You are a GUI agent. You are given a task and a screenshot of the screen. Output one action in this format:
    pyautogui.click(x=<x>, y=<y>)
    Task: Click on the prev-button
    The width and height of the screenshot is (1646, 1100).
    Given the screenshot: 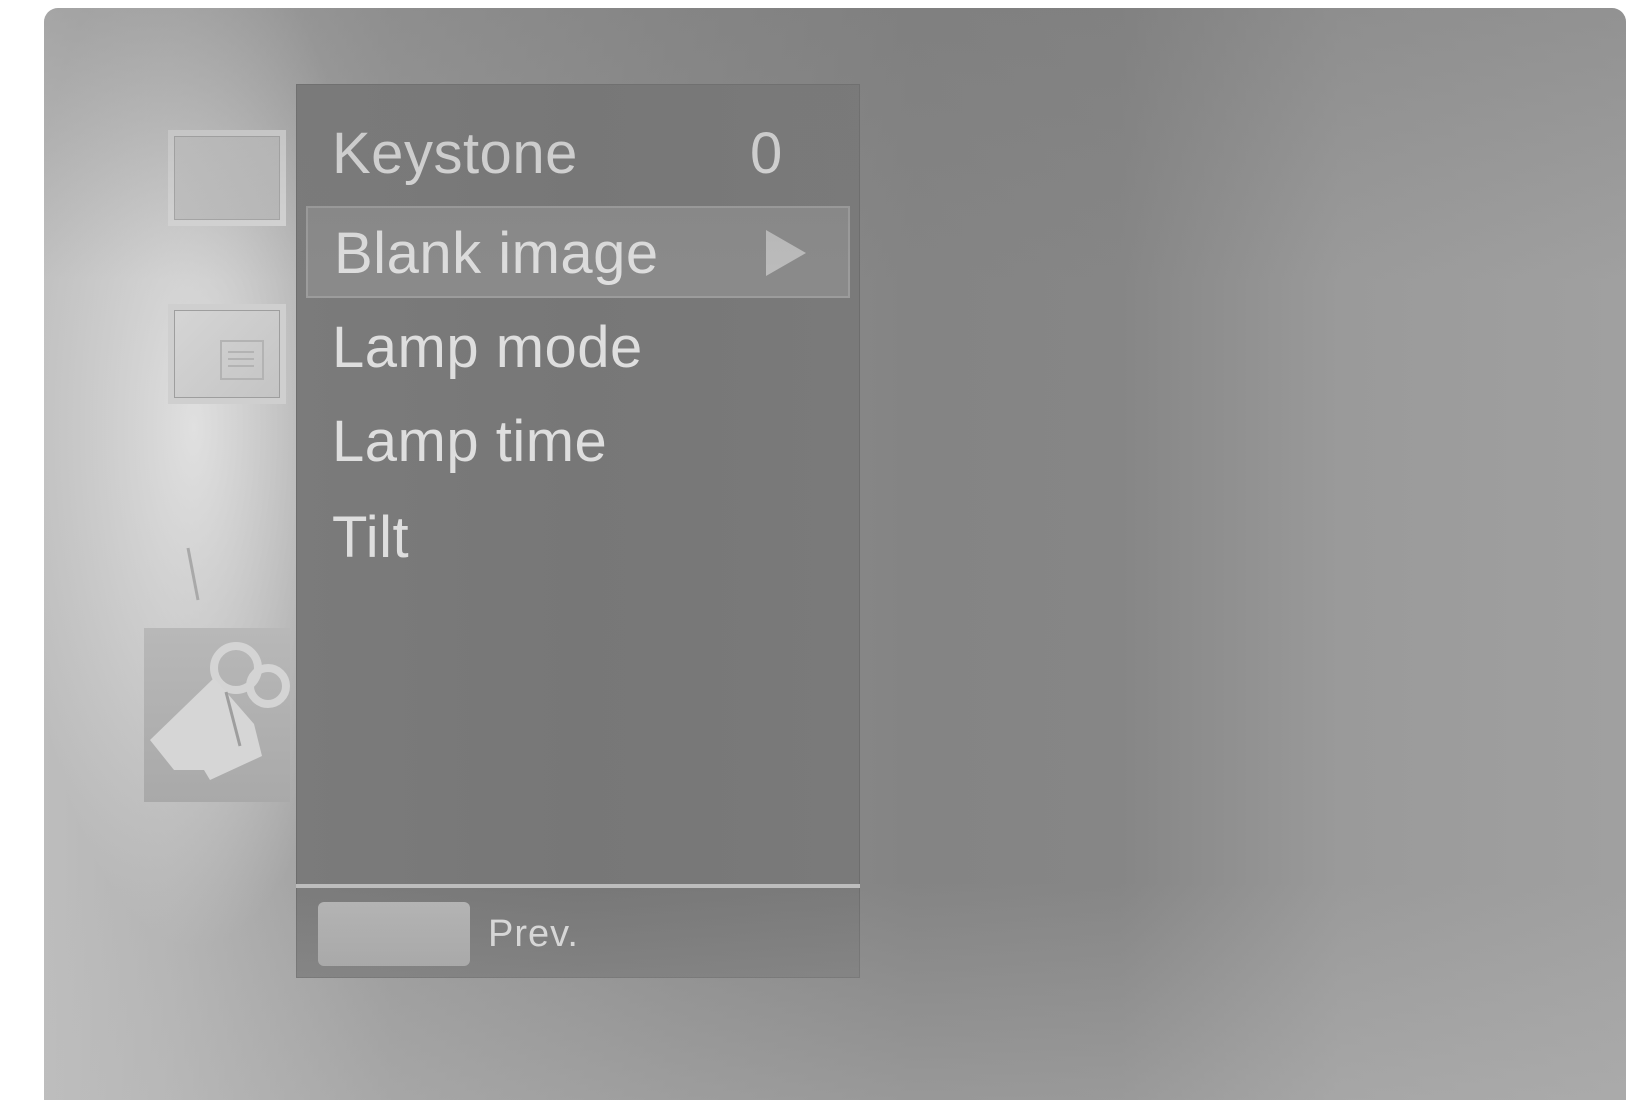 What is the action you would take?
    pyautogui.click(x=394, y=934)
    